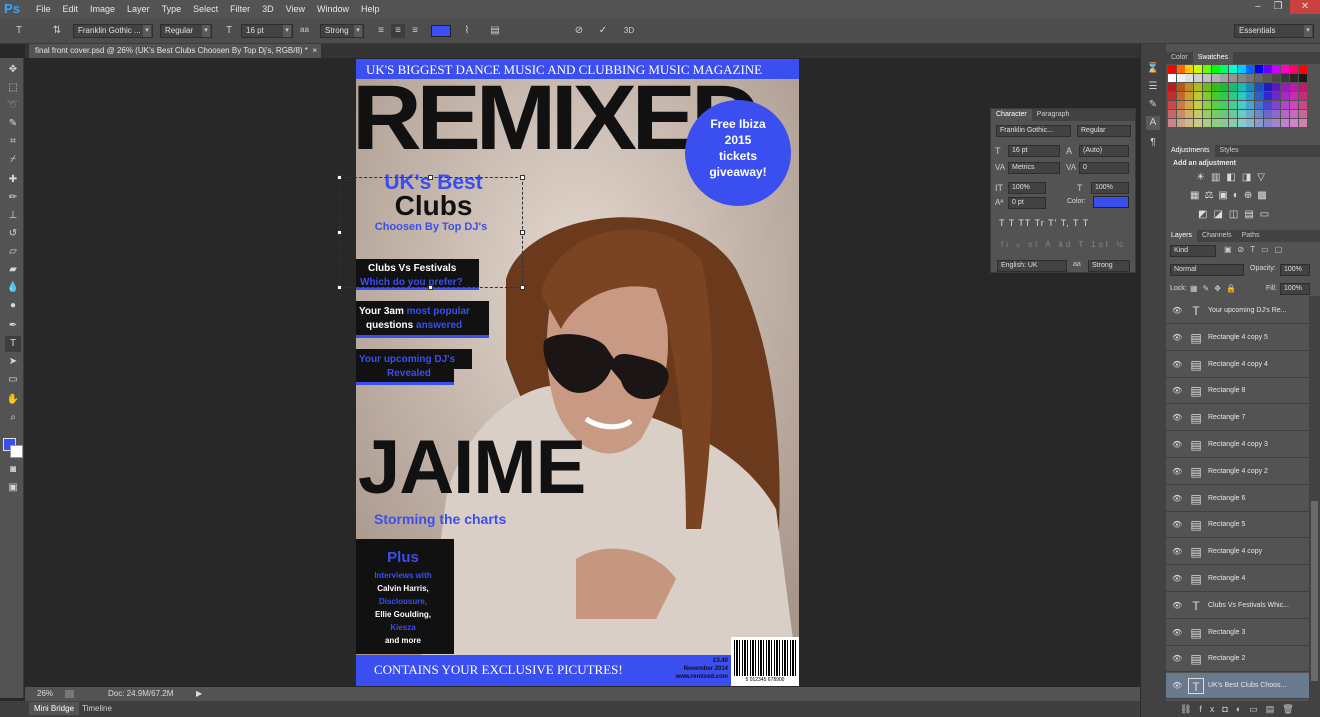 The width and height of the screenshot is (1320, 717). I want to click on tab-adjustments: Adjustments, so click(1190, 151).